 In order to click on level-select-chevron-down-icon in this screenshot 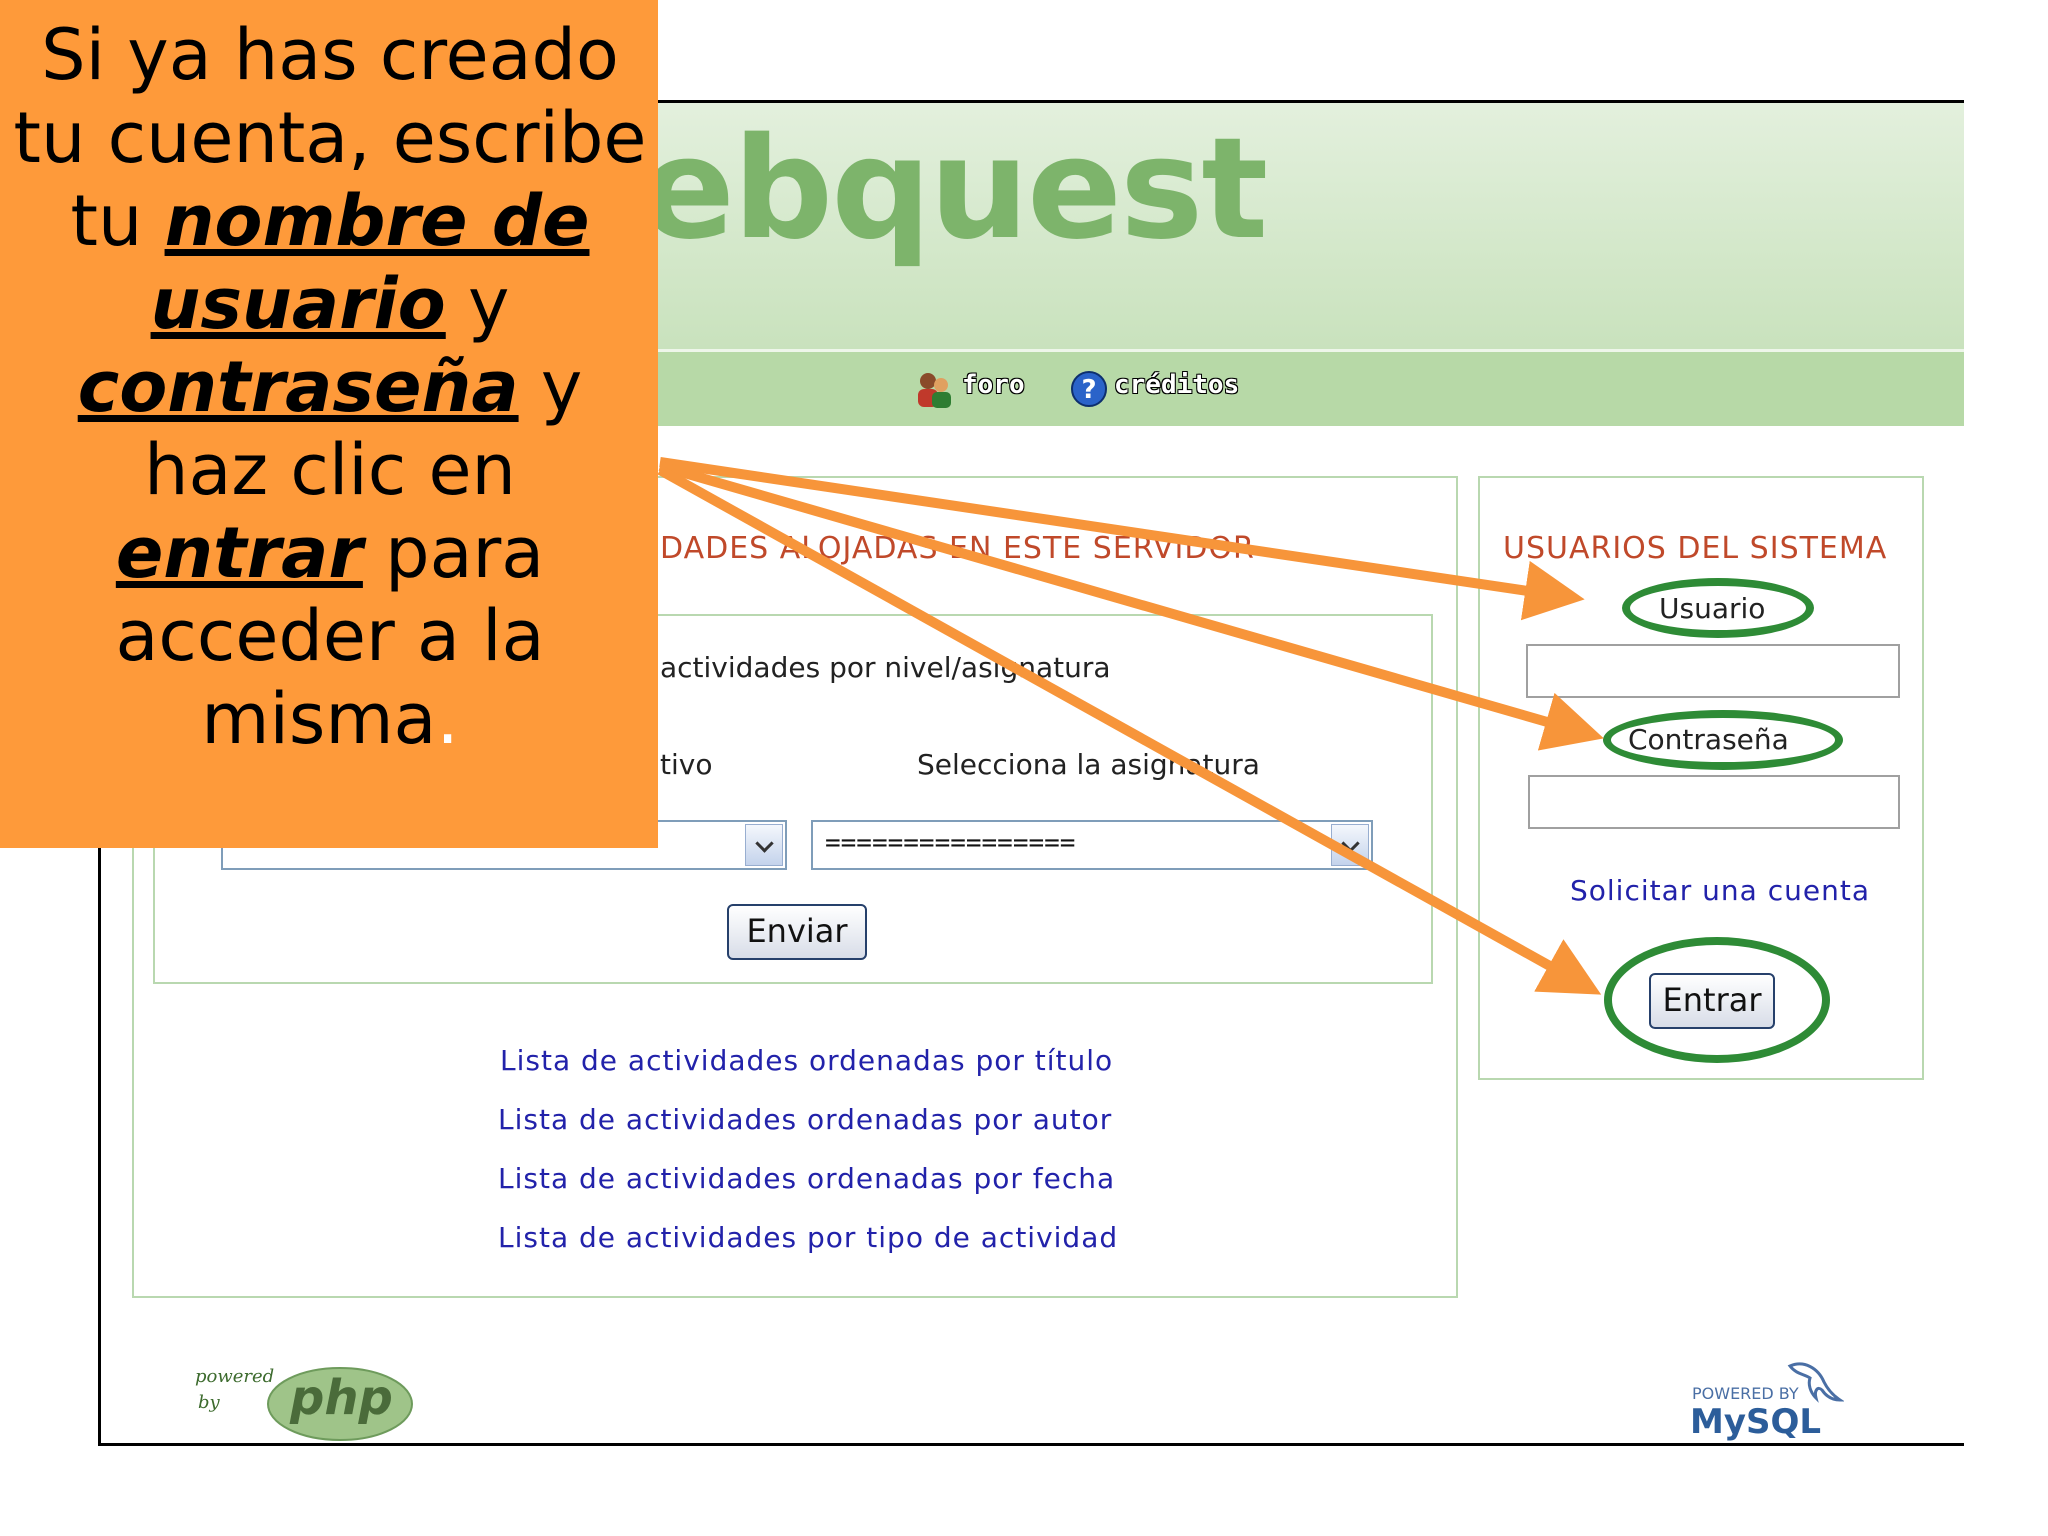, I will do `click(764, 845)`.